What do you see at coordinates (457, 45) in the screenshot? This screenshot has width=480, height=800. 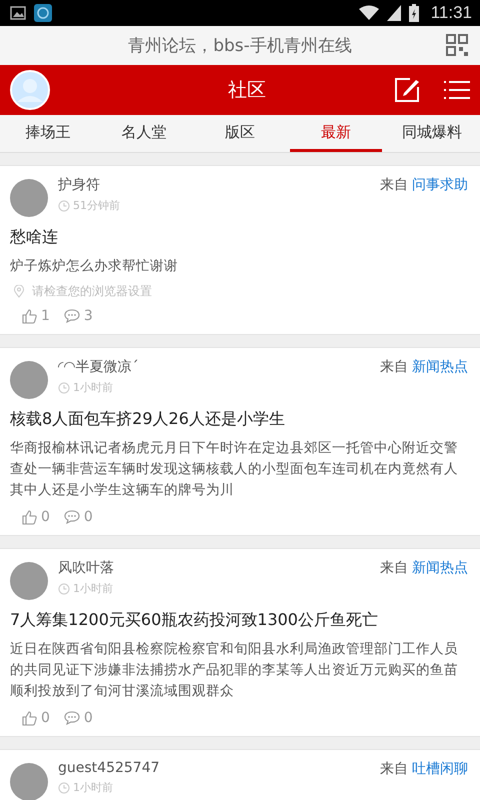 I see `qr-code-icon` at bounding box center [457, 45].